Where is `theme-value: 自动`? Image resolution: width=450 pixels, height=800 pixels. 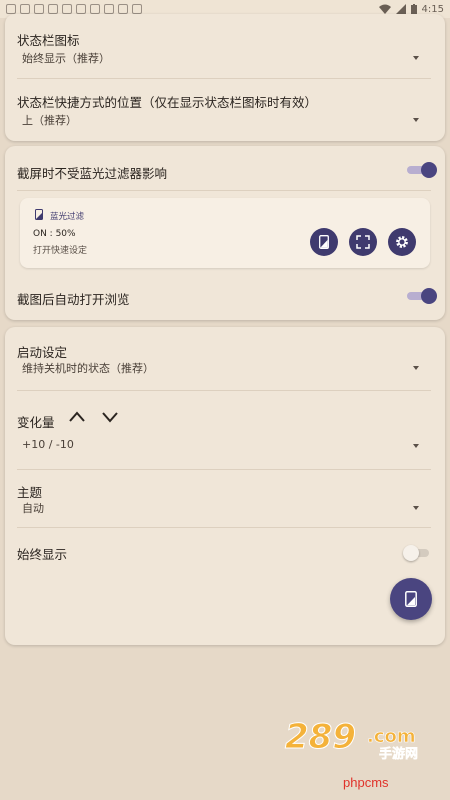 theme-value: 自动 is located at coordinates (33, 508).